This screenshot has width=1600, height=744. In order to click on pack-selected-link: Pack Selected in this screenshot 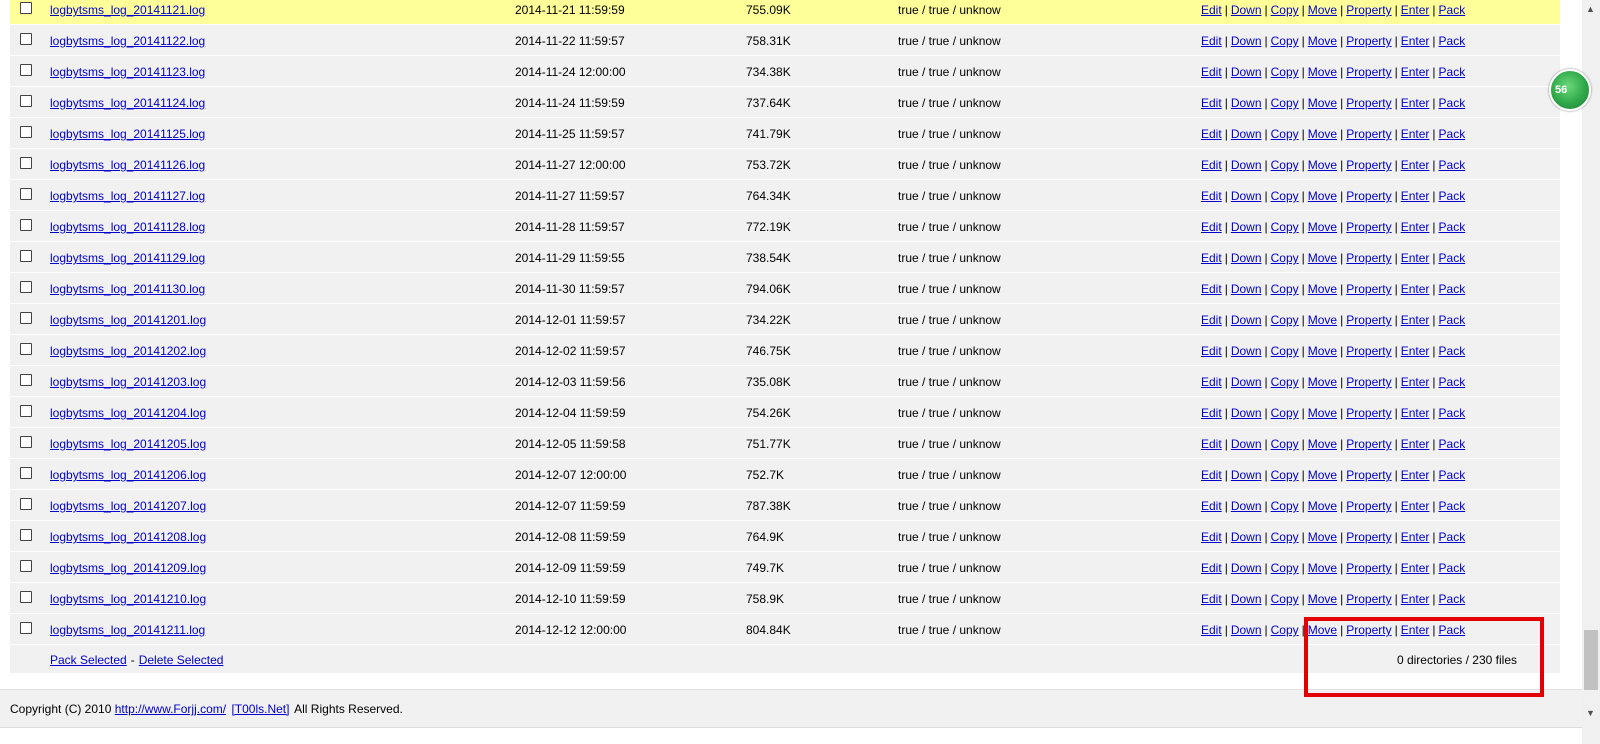, I will do `click(88, 660)`.